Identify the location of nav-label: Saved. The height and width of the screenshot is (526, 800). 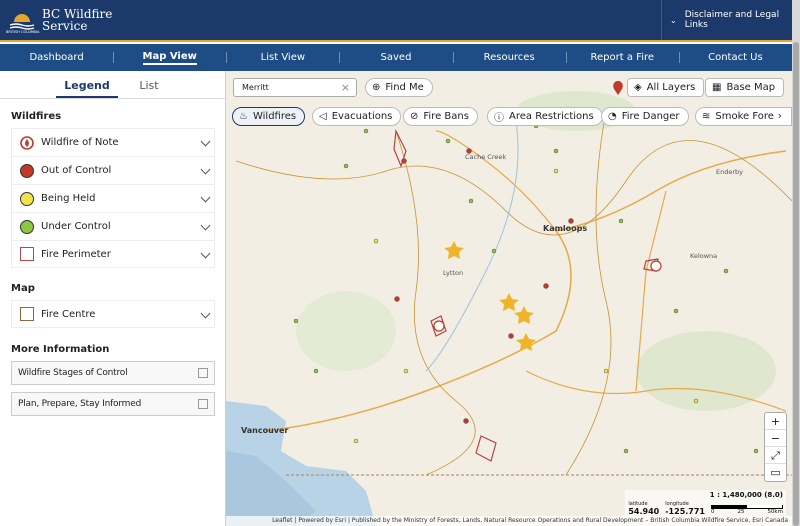
(396, 57).